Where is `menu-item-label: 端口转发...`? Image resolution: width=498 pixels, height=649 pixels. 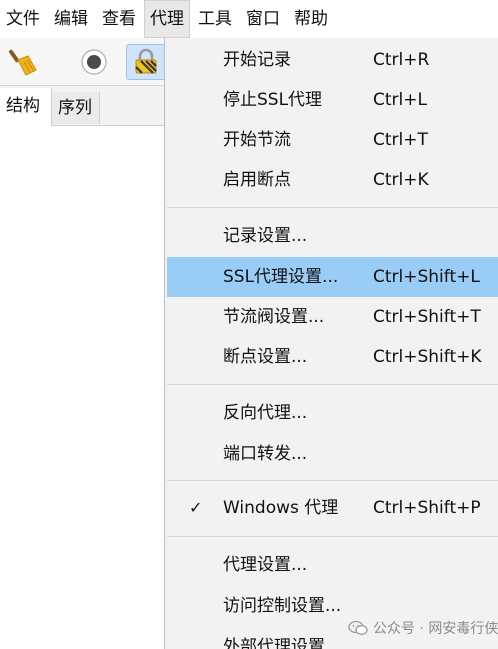
menu-item-label: 端口转发... is located at coordinates (265, 454).